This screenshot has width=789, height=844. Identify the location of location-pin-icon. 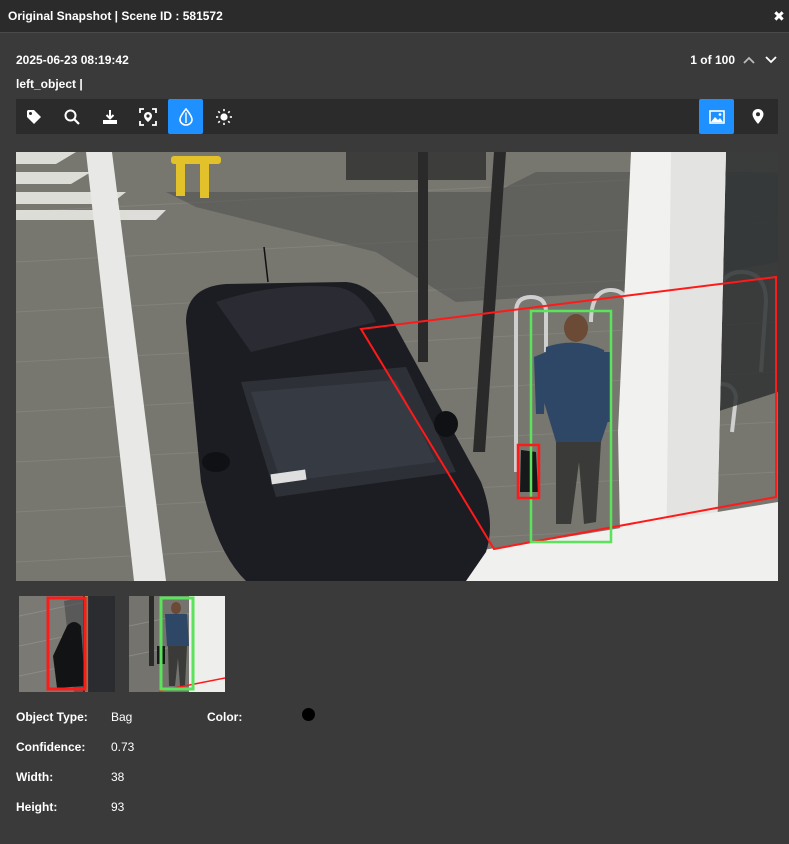
(757, 116).